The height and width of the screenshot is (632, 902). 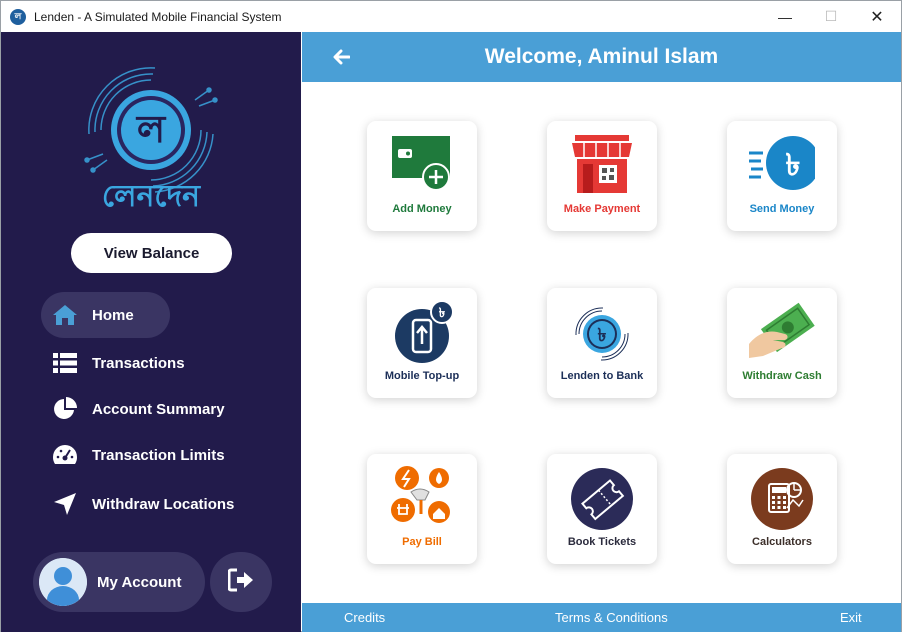 I want to click on tile-make-payment: Make Payment, so click(x=602, y=176).